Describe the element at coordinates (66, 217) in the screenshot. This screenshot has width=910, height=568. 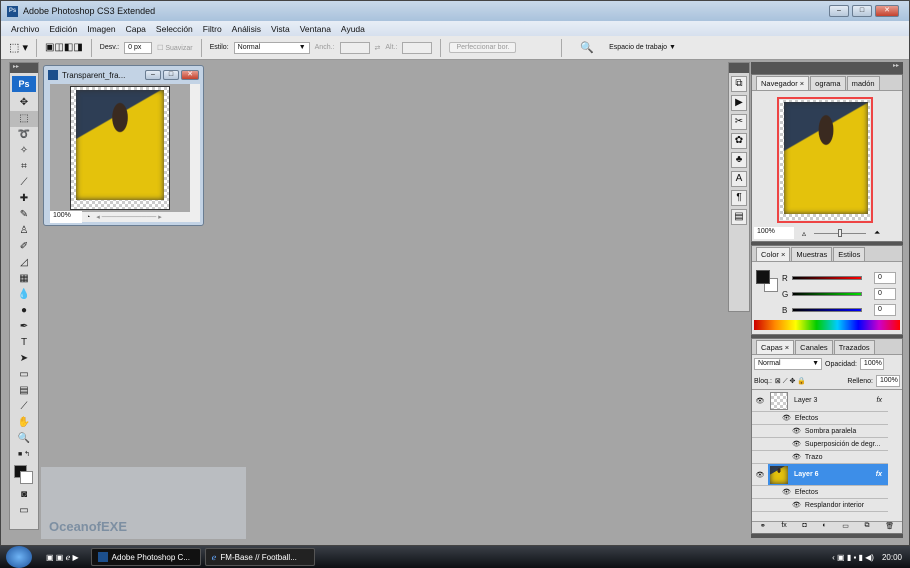
I see `document-zoom: 100%` at that location.